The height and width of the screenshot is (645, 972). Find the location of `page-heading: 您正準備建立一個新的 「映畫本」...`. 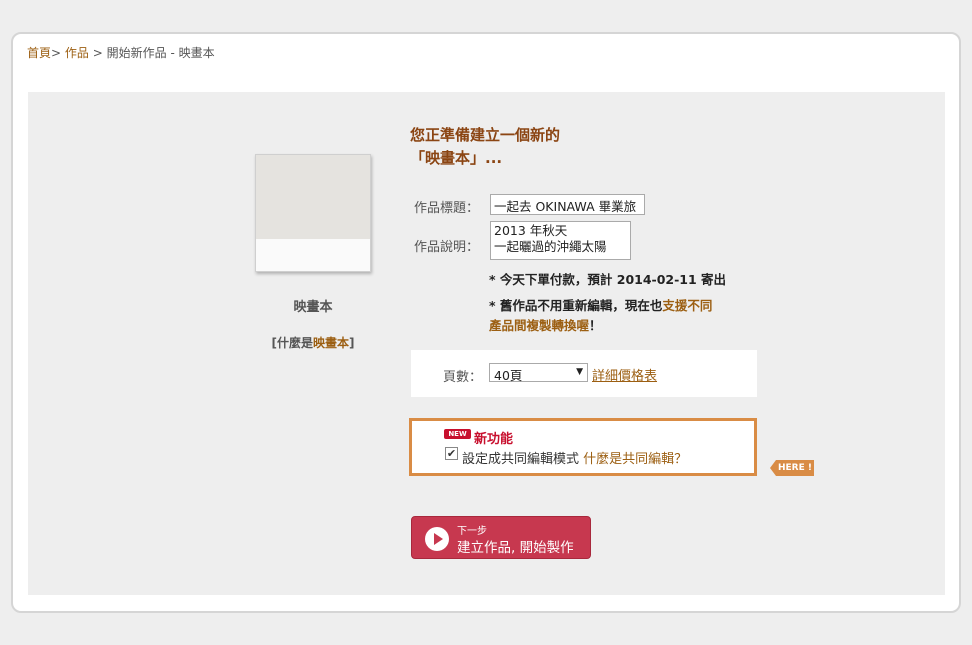

page-heading: 您正準備建立一個新的 「映畫本」... is located at coordinates (485, 147).